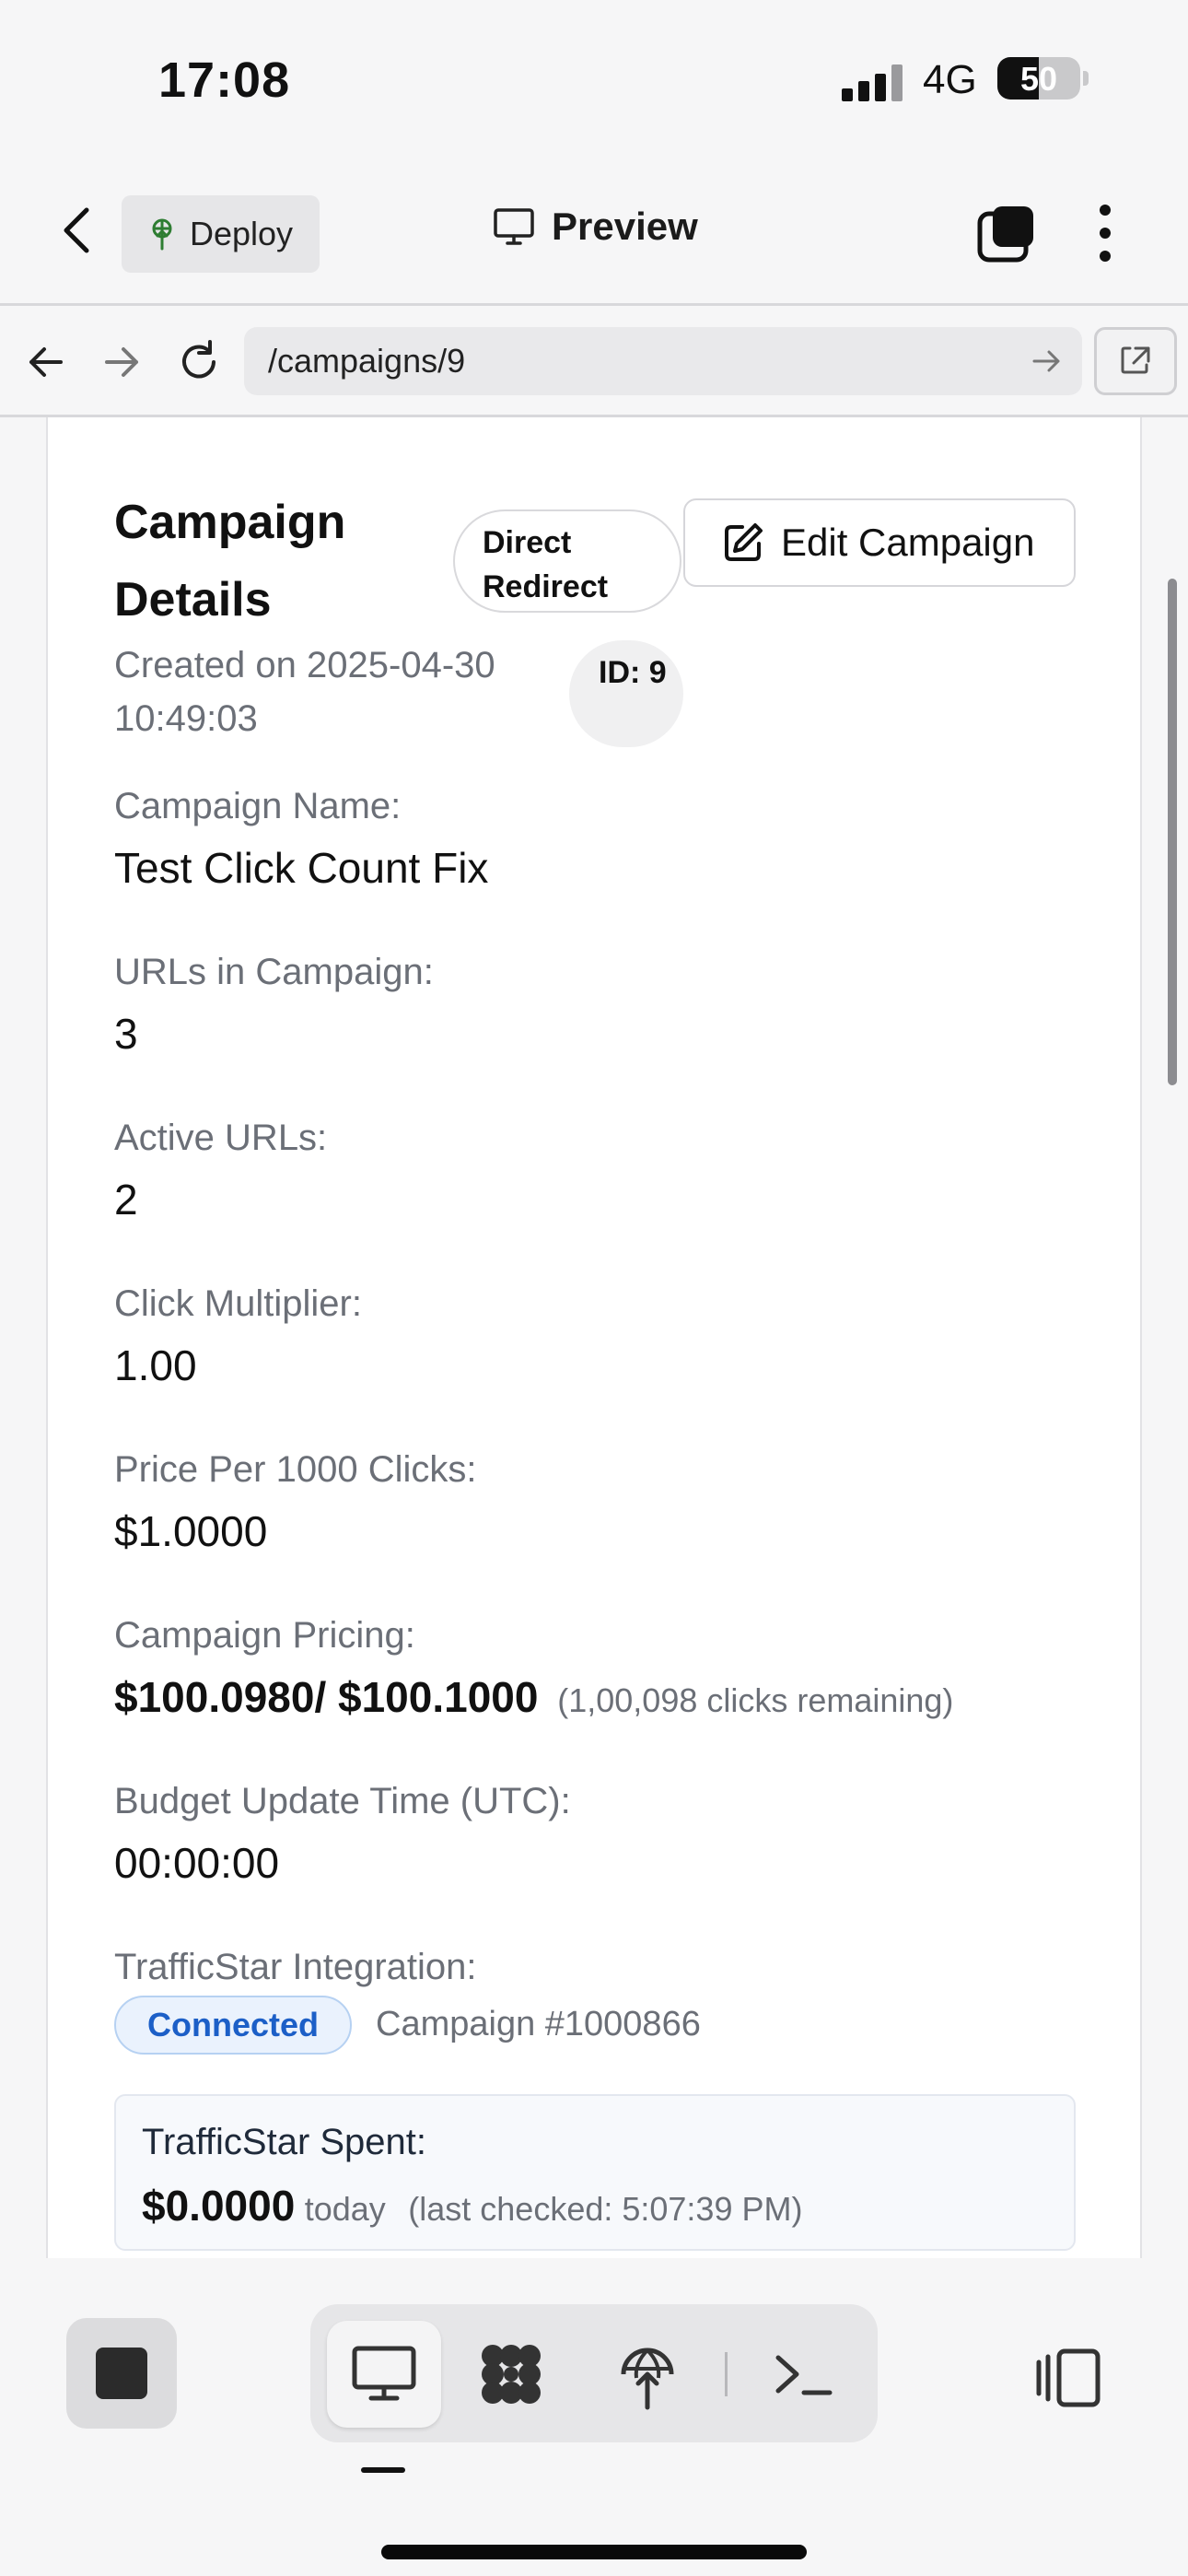 The width and height of the screenshot is (1188, 2576). What do you see at coordinates (326, 1697) in the screenshot?
I see `campaign-pricing-value: $100.0980/ $100.1000` at bounding box center [326, 1697].